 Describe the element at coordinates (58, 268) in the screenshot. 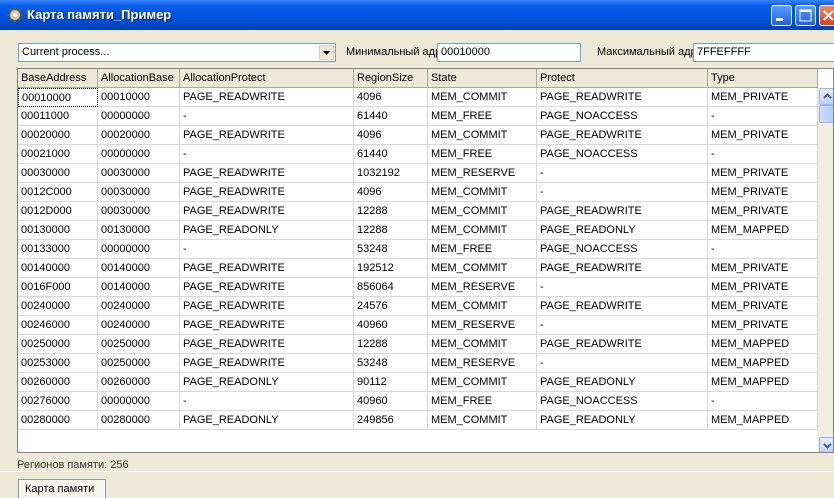

I see `cell-base-address: 00140000` at that location.